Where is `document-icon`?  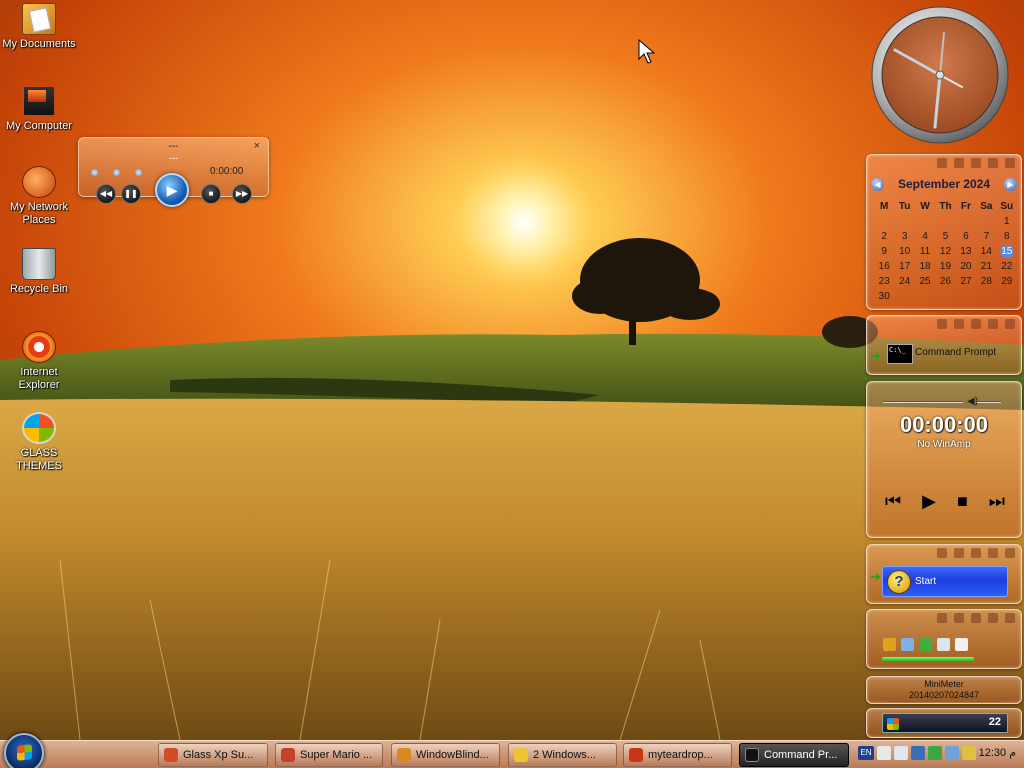
document-icon is located at coordinates (961, 644).